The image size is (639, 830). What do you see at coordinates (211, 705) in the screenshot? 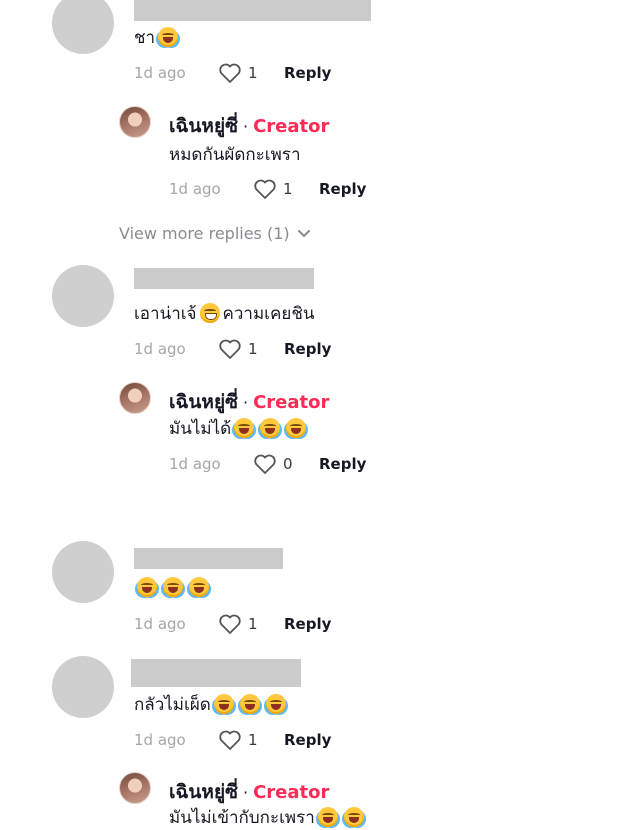
I see `comment-text: กลัวไม่เผ็ด` at bounding box center [211, 705].